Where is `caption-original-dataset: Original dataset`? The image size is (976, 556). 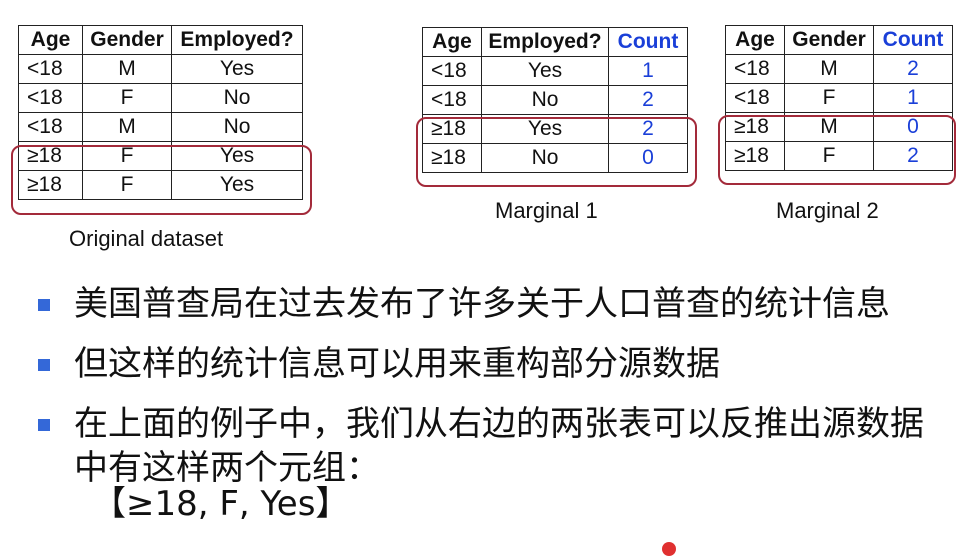
caption-original-dataset: Original dataset is located at coordinates (146, 238).